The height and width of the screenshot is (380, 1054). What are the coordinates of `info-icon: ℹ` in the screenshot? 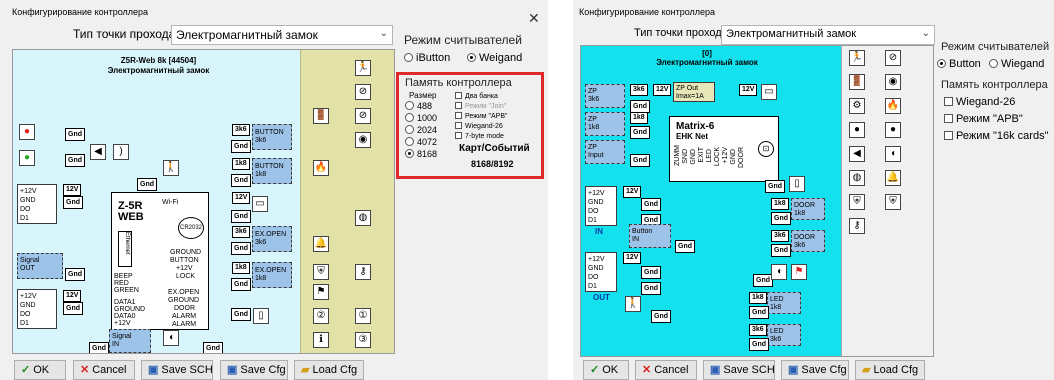 It's located at (321, 340).